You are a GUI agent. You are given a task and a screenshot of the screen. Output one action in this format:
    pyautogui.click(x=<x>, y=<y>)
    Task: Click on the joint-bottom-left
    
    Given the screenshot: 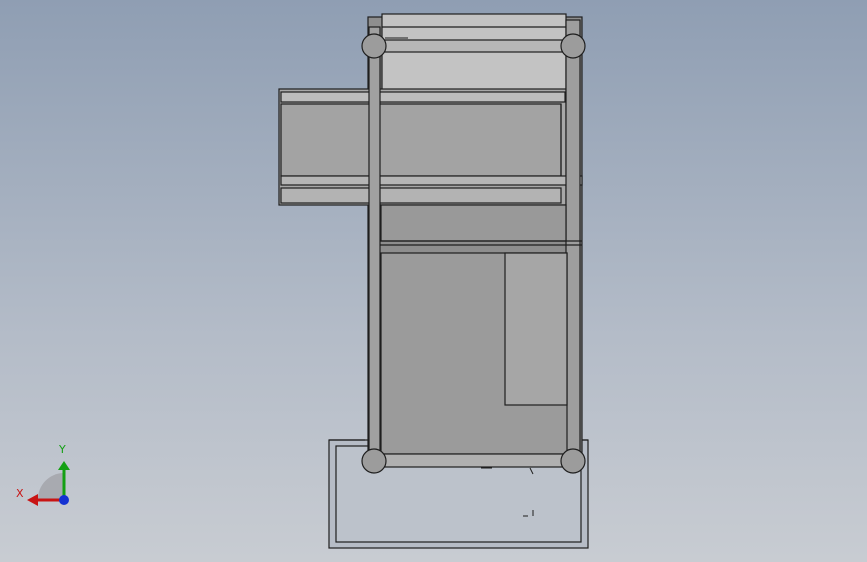 What is the action you would take?
    pyautogui.click(x=374, y=461)
    